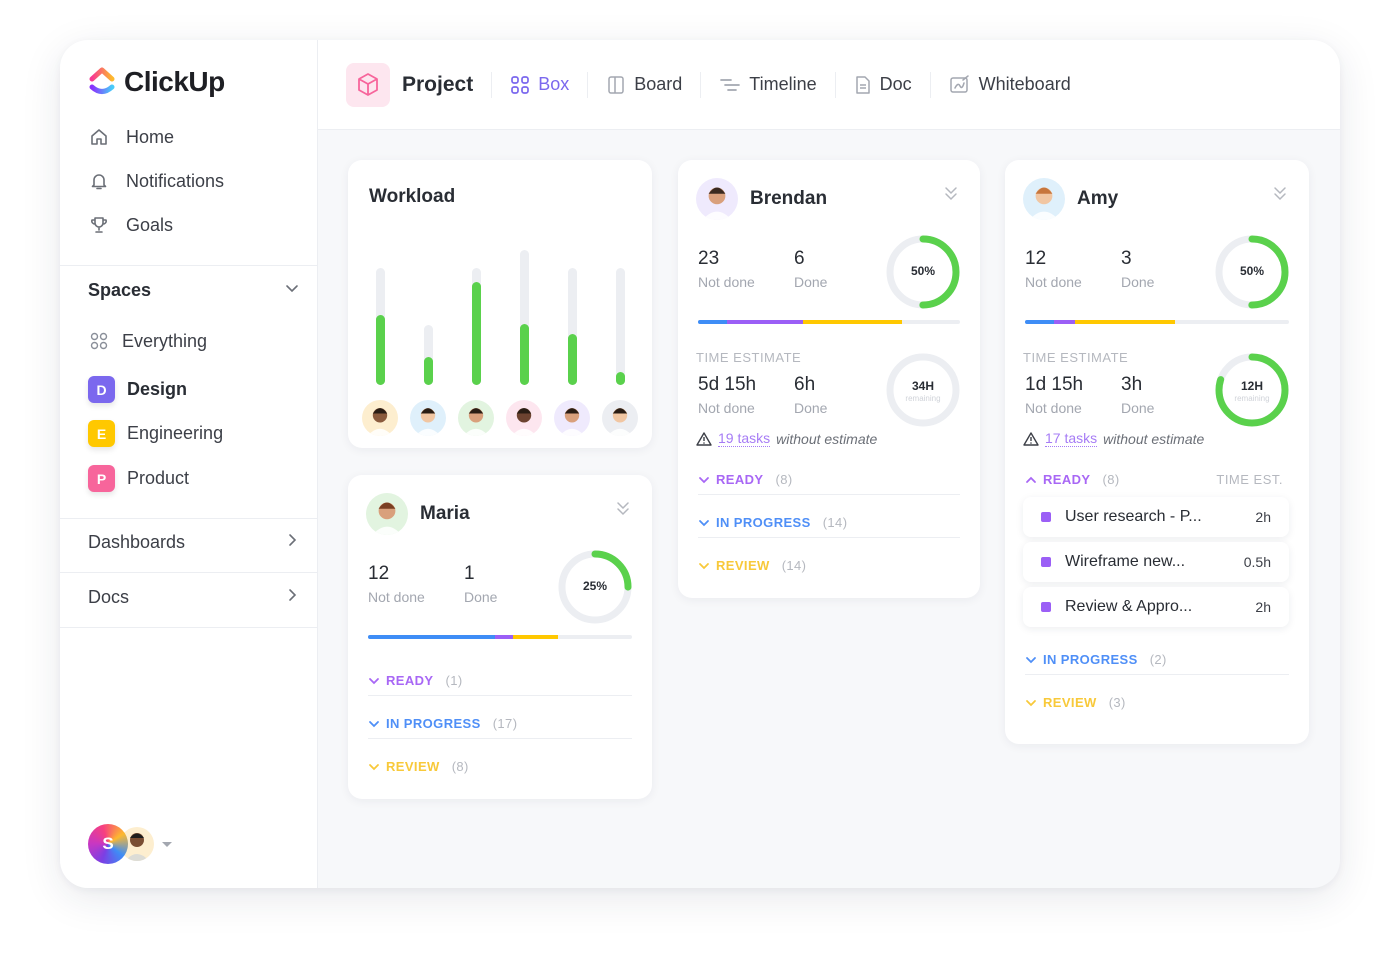 The width and height of the screenshot is (1400, 970). I want to click on time-estimate-label: TIME ESTIMATE, so click(1076, 357).